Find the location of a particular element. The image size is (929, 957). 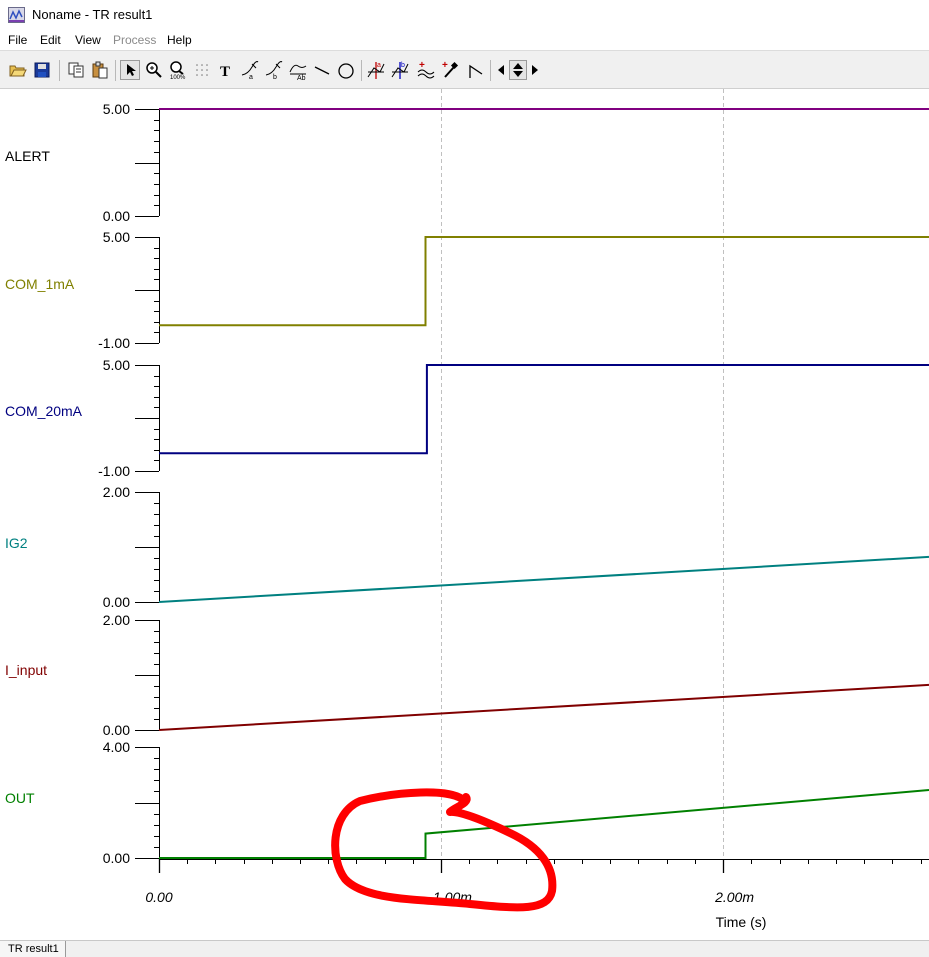

zoom-in-icon is located at coordinates (154, 70).